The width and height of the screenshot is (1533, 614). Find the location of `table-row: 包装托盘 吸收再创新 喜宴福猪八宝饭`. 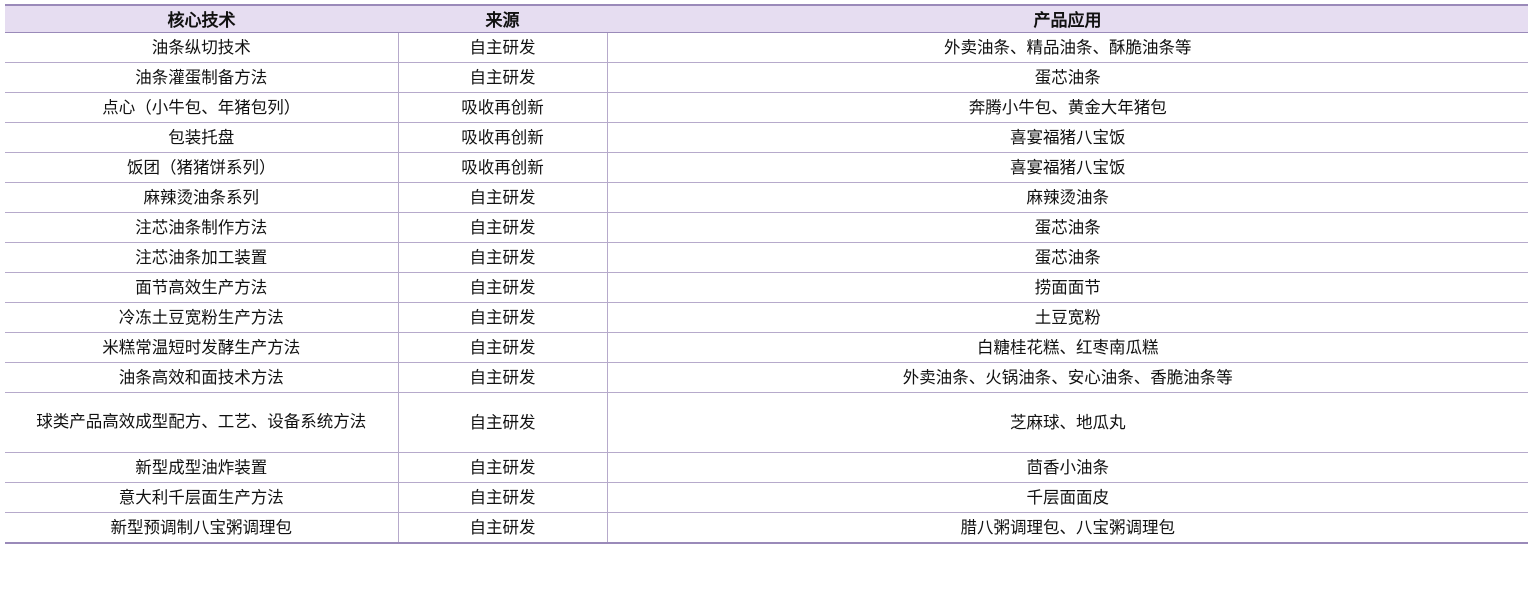

table-row: 包装托盘 吸收再创新 喜宴福猪八宝饭 is located at coordinates (766, 137).